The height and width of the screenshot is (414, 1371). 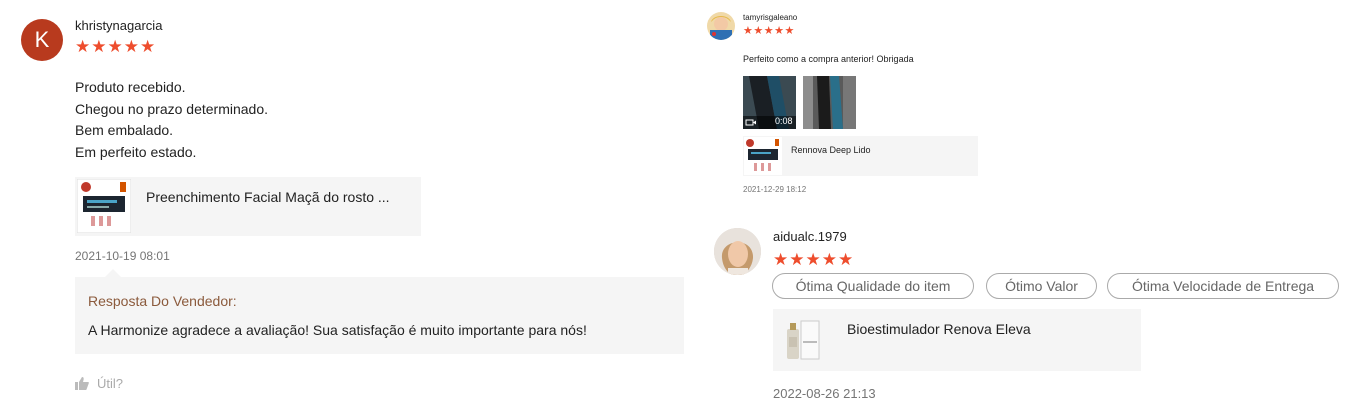 What do you see at coordinates (831, 150) in the screenshot?
I see `product-name: Rennova Deep Lido` at bounding box center [831, 150].